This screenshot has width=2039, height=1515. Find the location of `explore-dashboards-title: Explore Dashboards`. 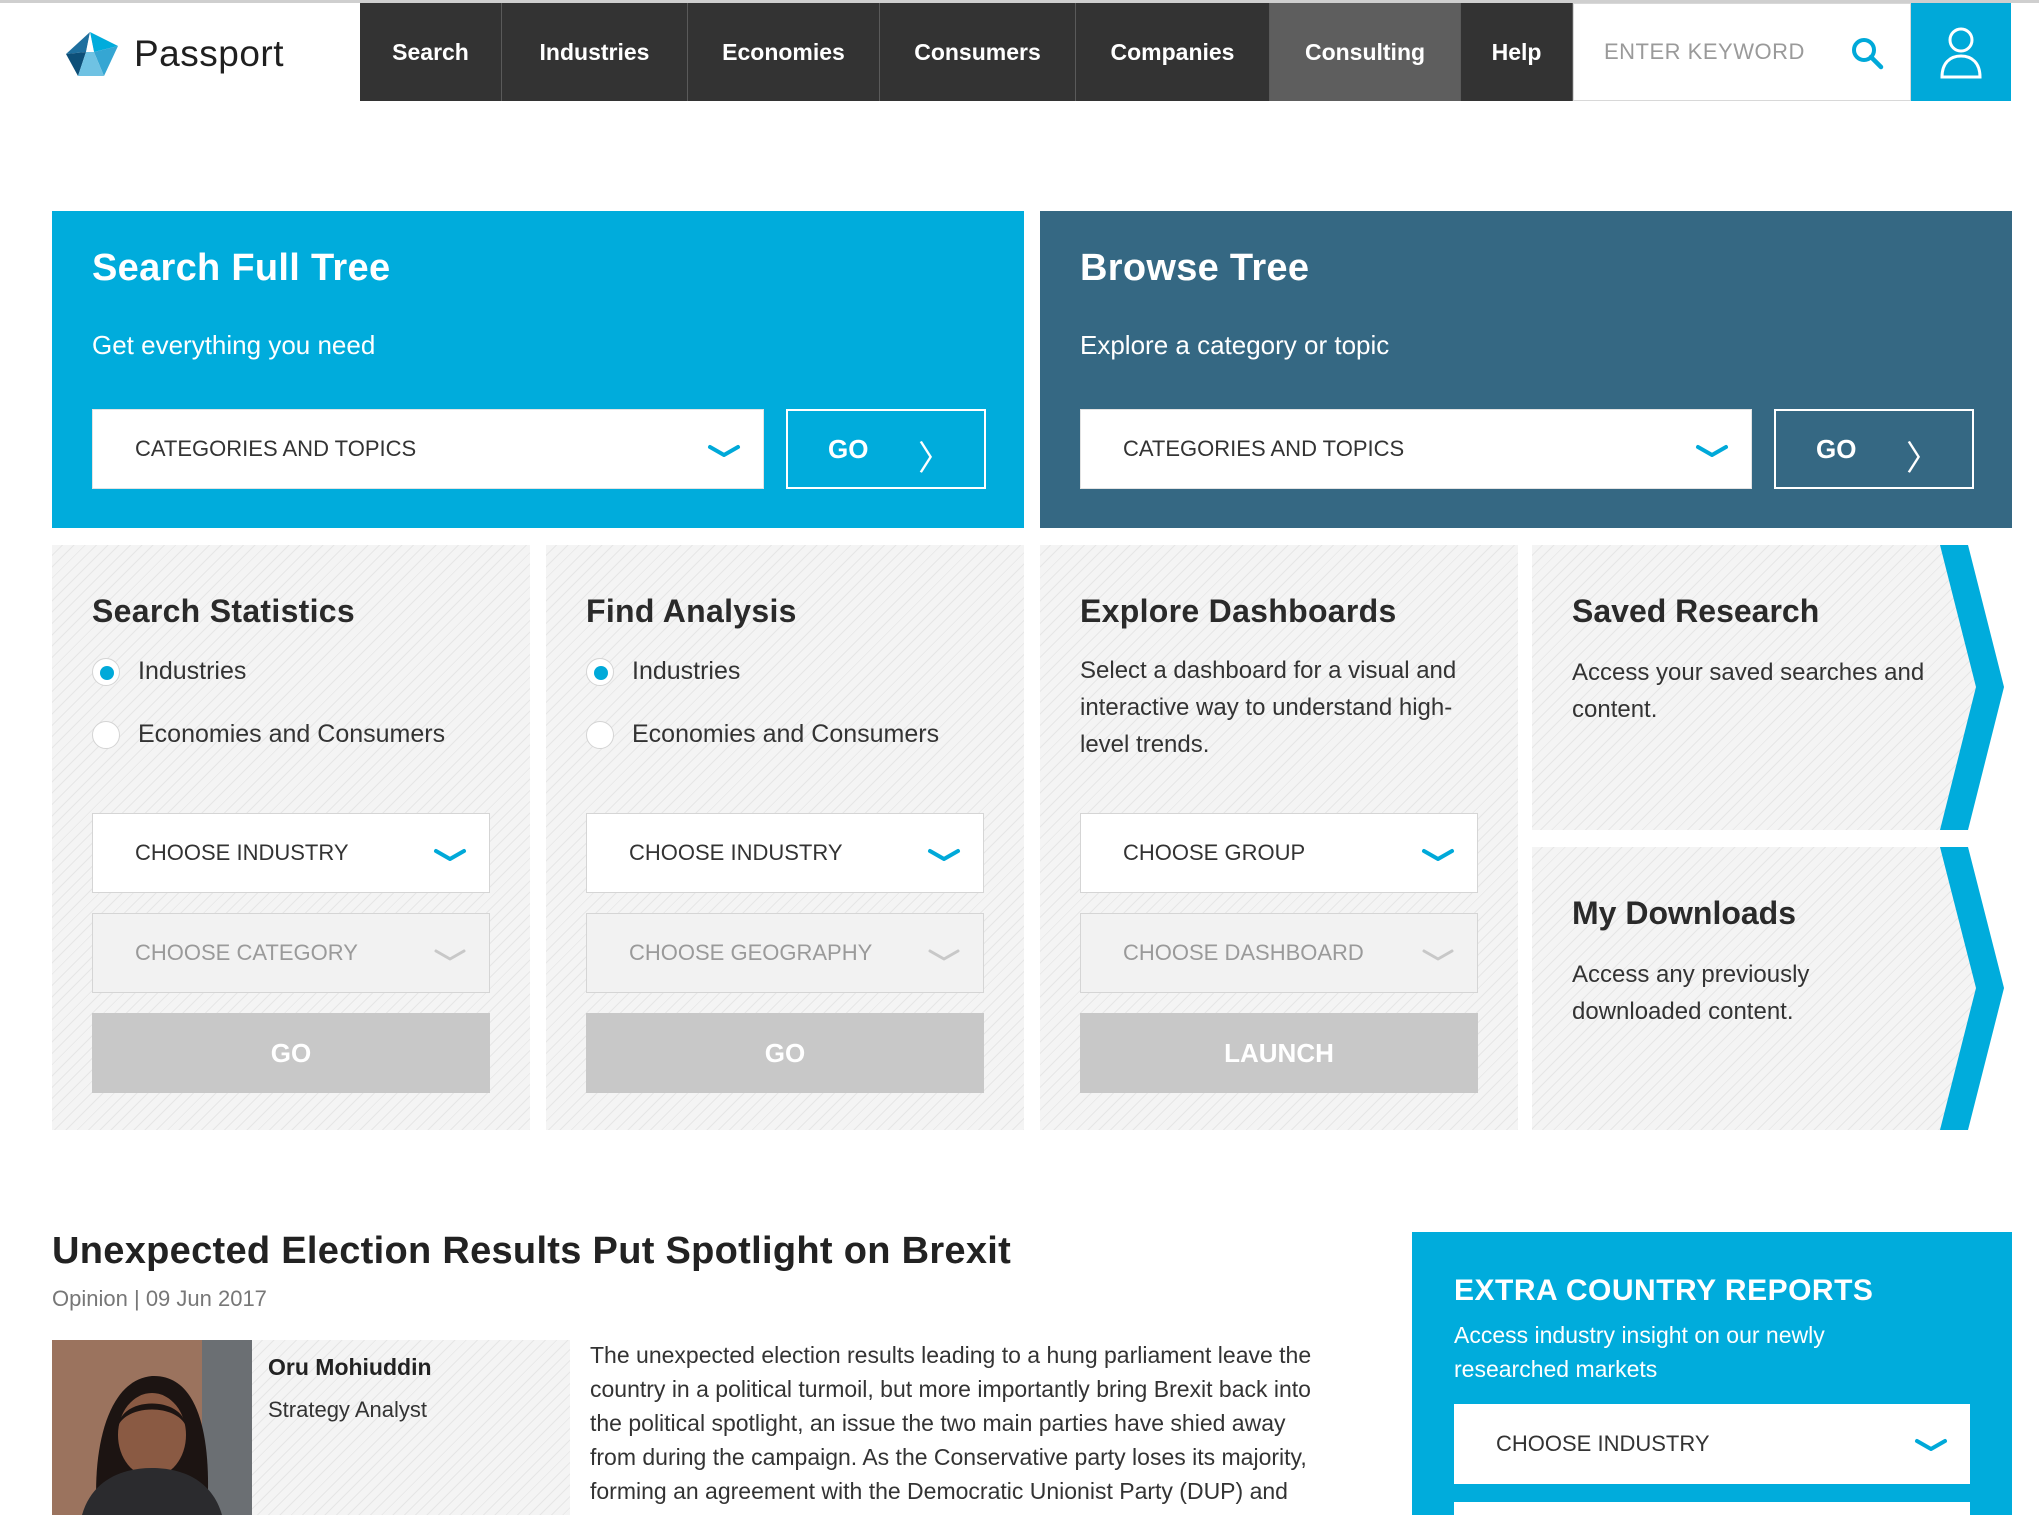

explore-dashboards-title: Explore Dashboards is located at coordinates (1238, 611).